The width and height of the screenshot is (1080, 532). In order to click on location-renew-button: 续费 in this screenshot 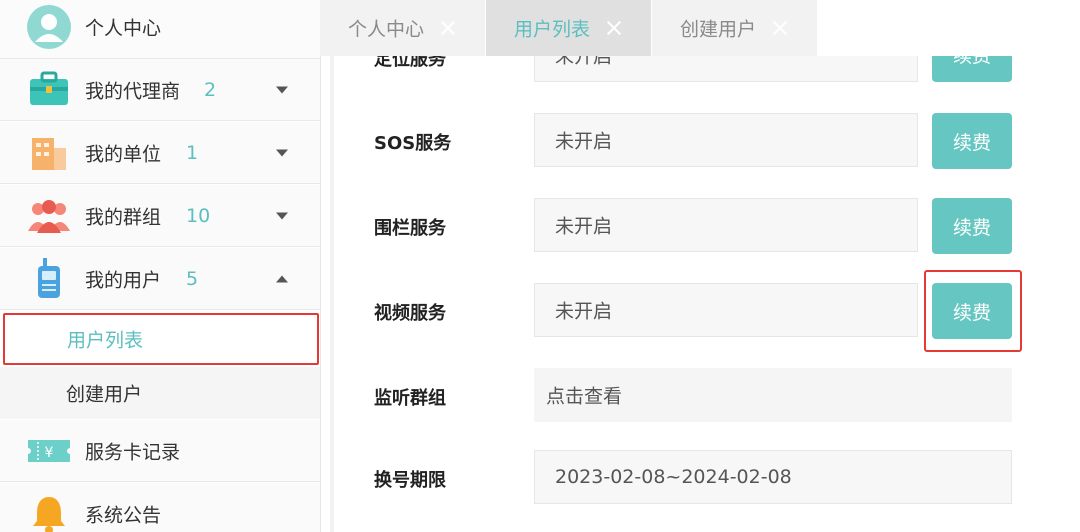, I will do `click(972, 69)`.